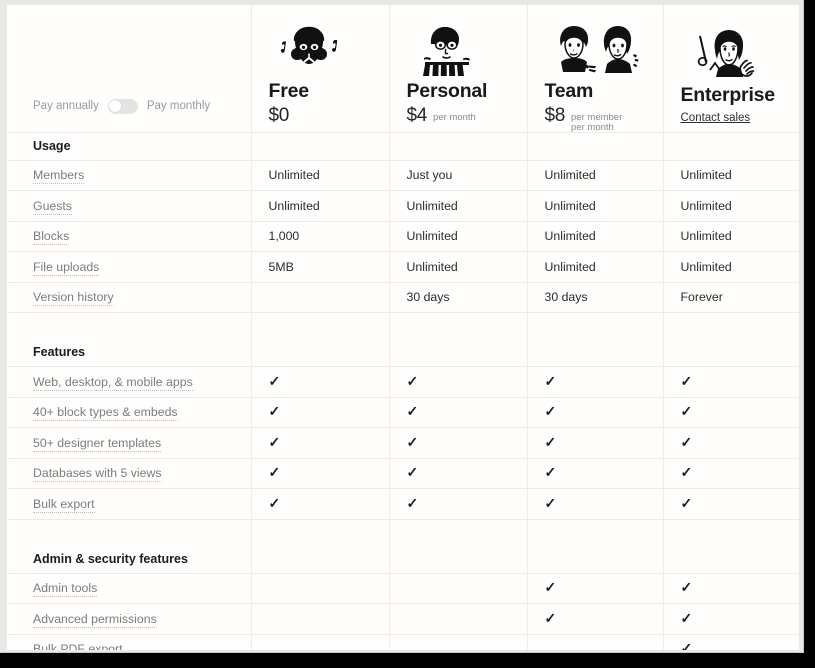 The height and width of the screenshot is (668, 815). Describe the element at coordinates (97, 474) in the screenshot. I see `feature-label: Databases with 5 views` at that location.